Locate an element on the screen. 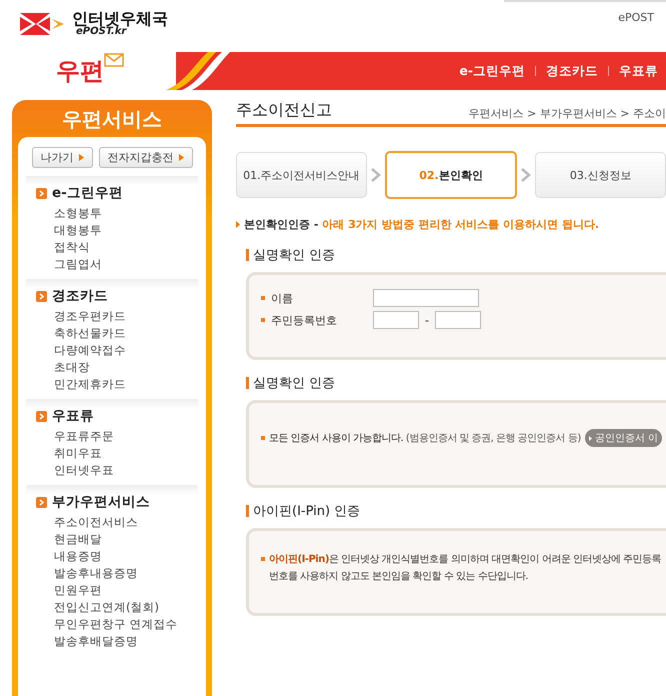  intro-text: 본인확인인증 - 아래 3가지 방법중 편리한 서비스를 이용하시면 됩니다. is located at coordinates (422, 224).